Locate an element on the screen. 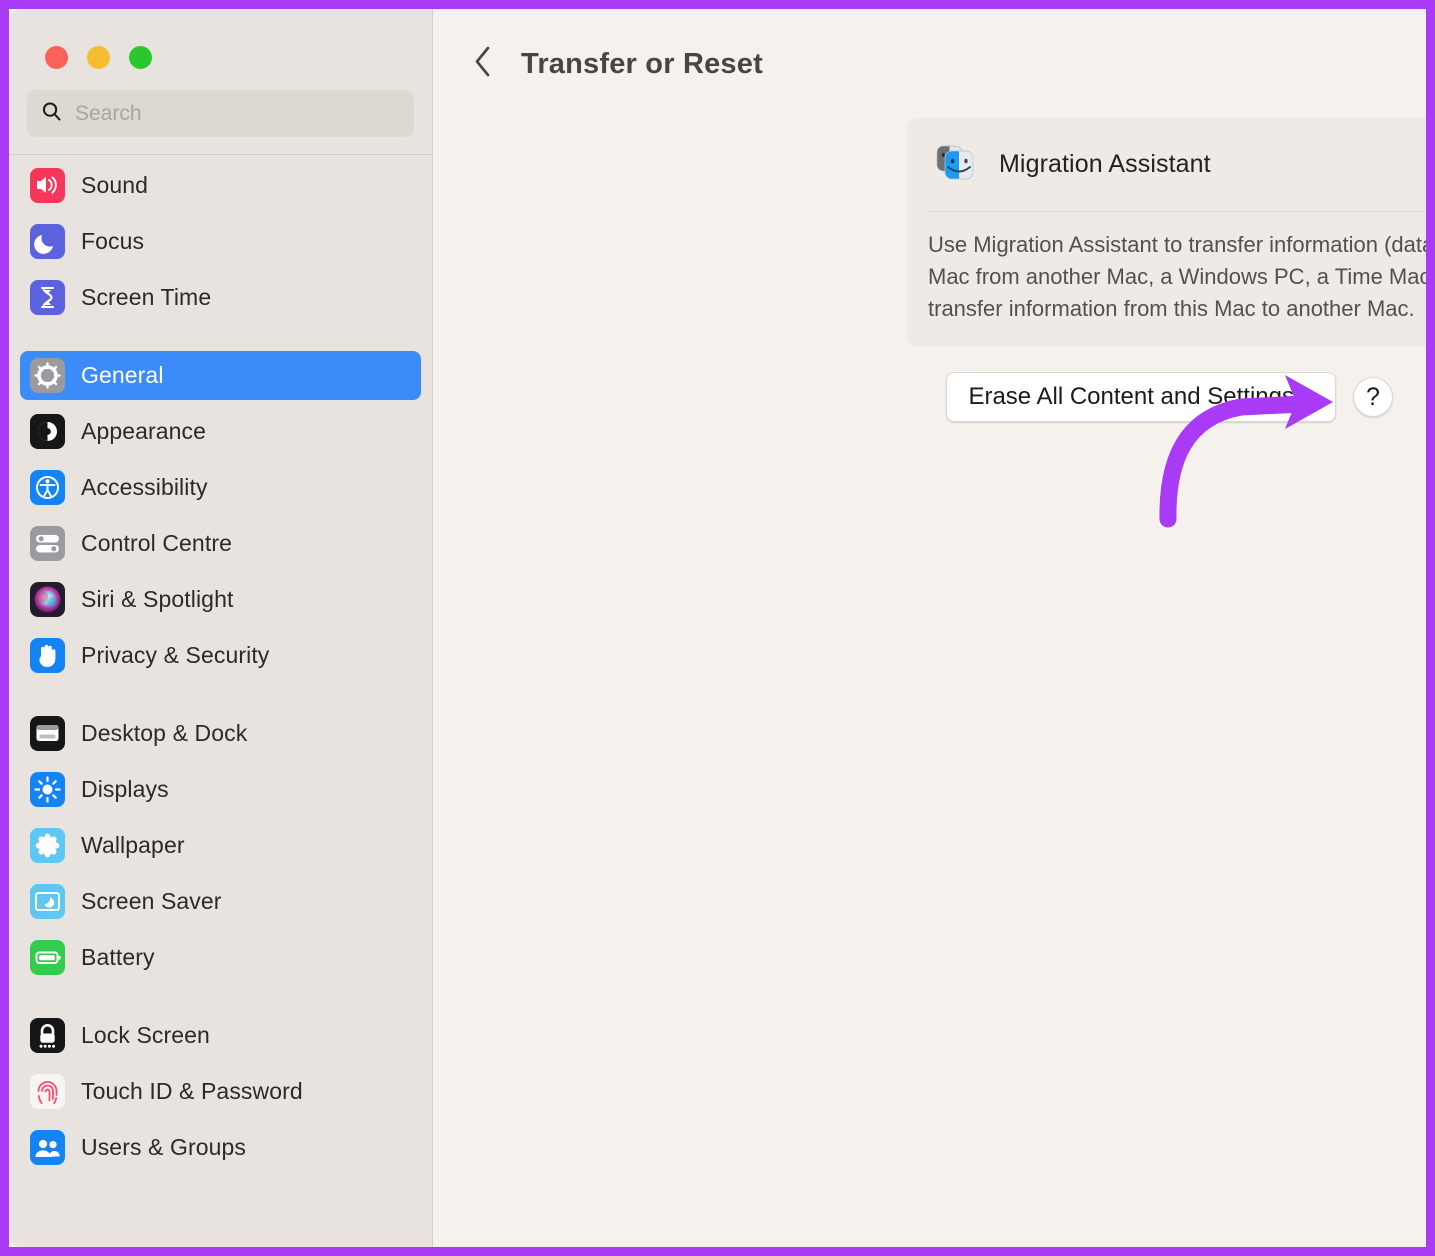 The width and height of the screenshot is (1435, 1256). sidebar-item-label: Screen Saver is located at coordinates (151, 901).